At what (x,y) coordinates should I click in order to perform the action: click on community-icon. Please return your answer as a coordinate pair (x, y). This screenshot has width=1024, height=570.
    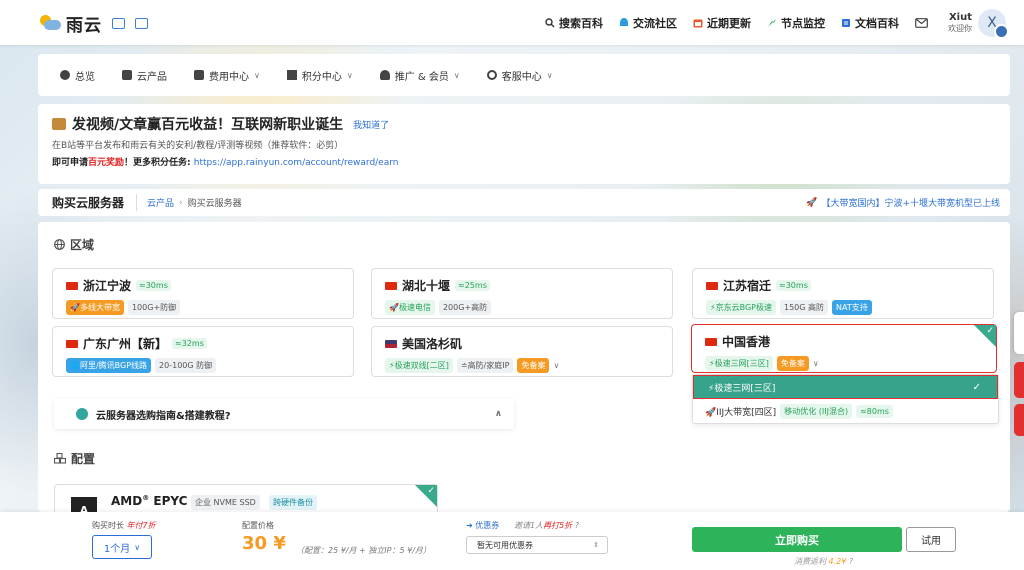
    Looking at the image, I should click on (624, 21).